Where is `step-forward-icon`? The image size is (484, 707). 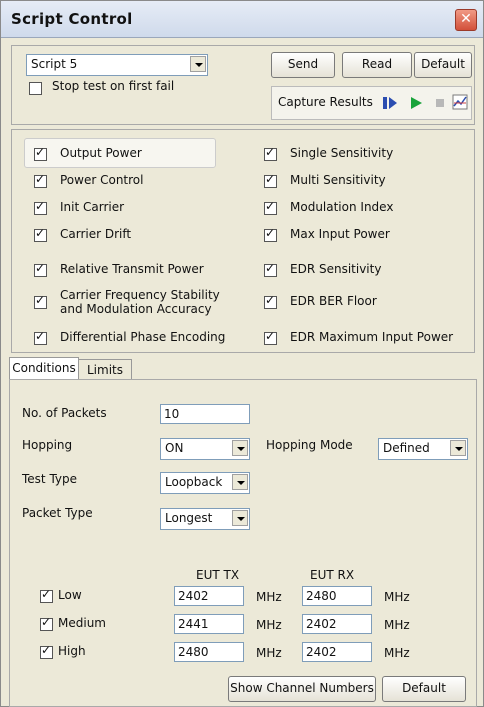
step-forward-icon is located at coordinates (390, 103).